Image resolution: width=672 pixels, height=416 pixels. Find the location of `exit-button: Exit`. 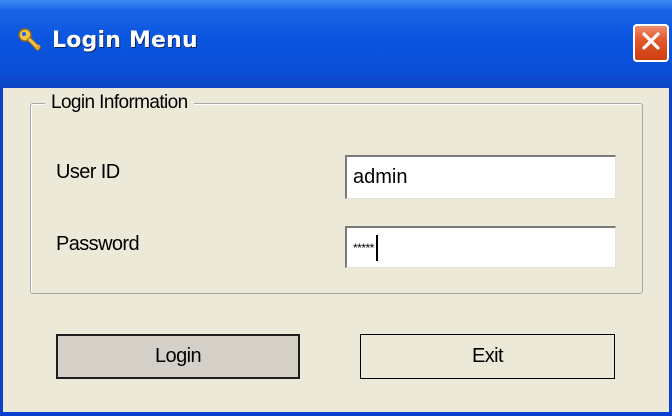

exit-button: Exit is located at coordinates (487, 356).